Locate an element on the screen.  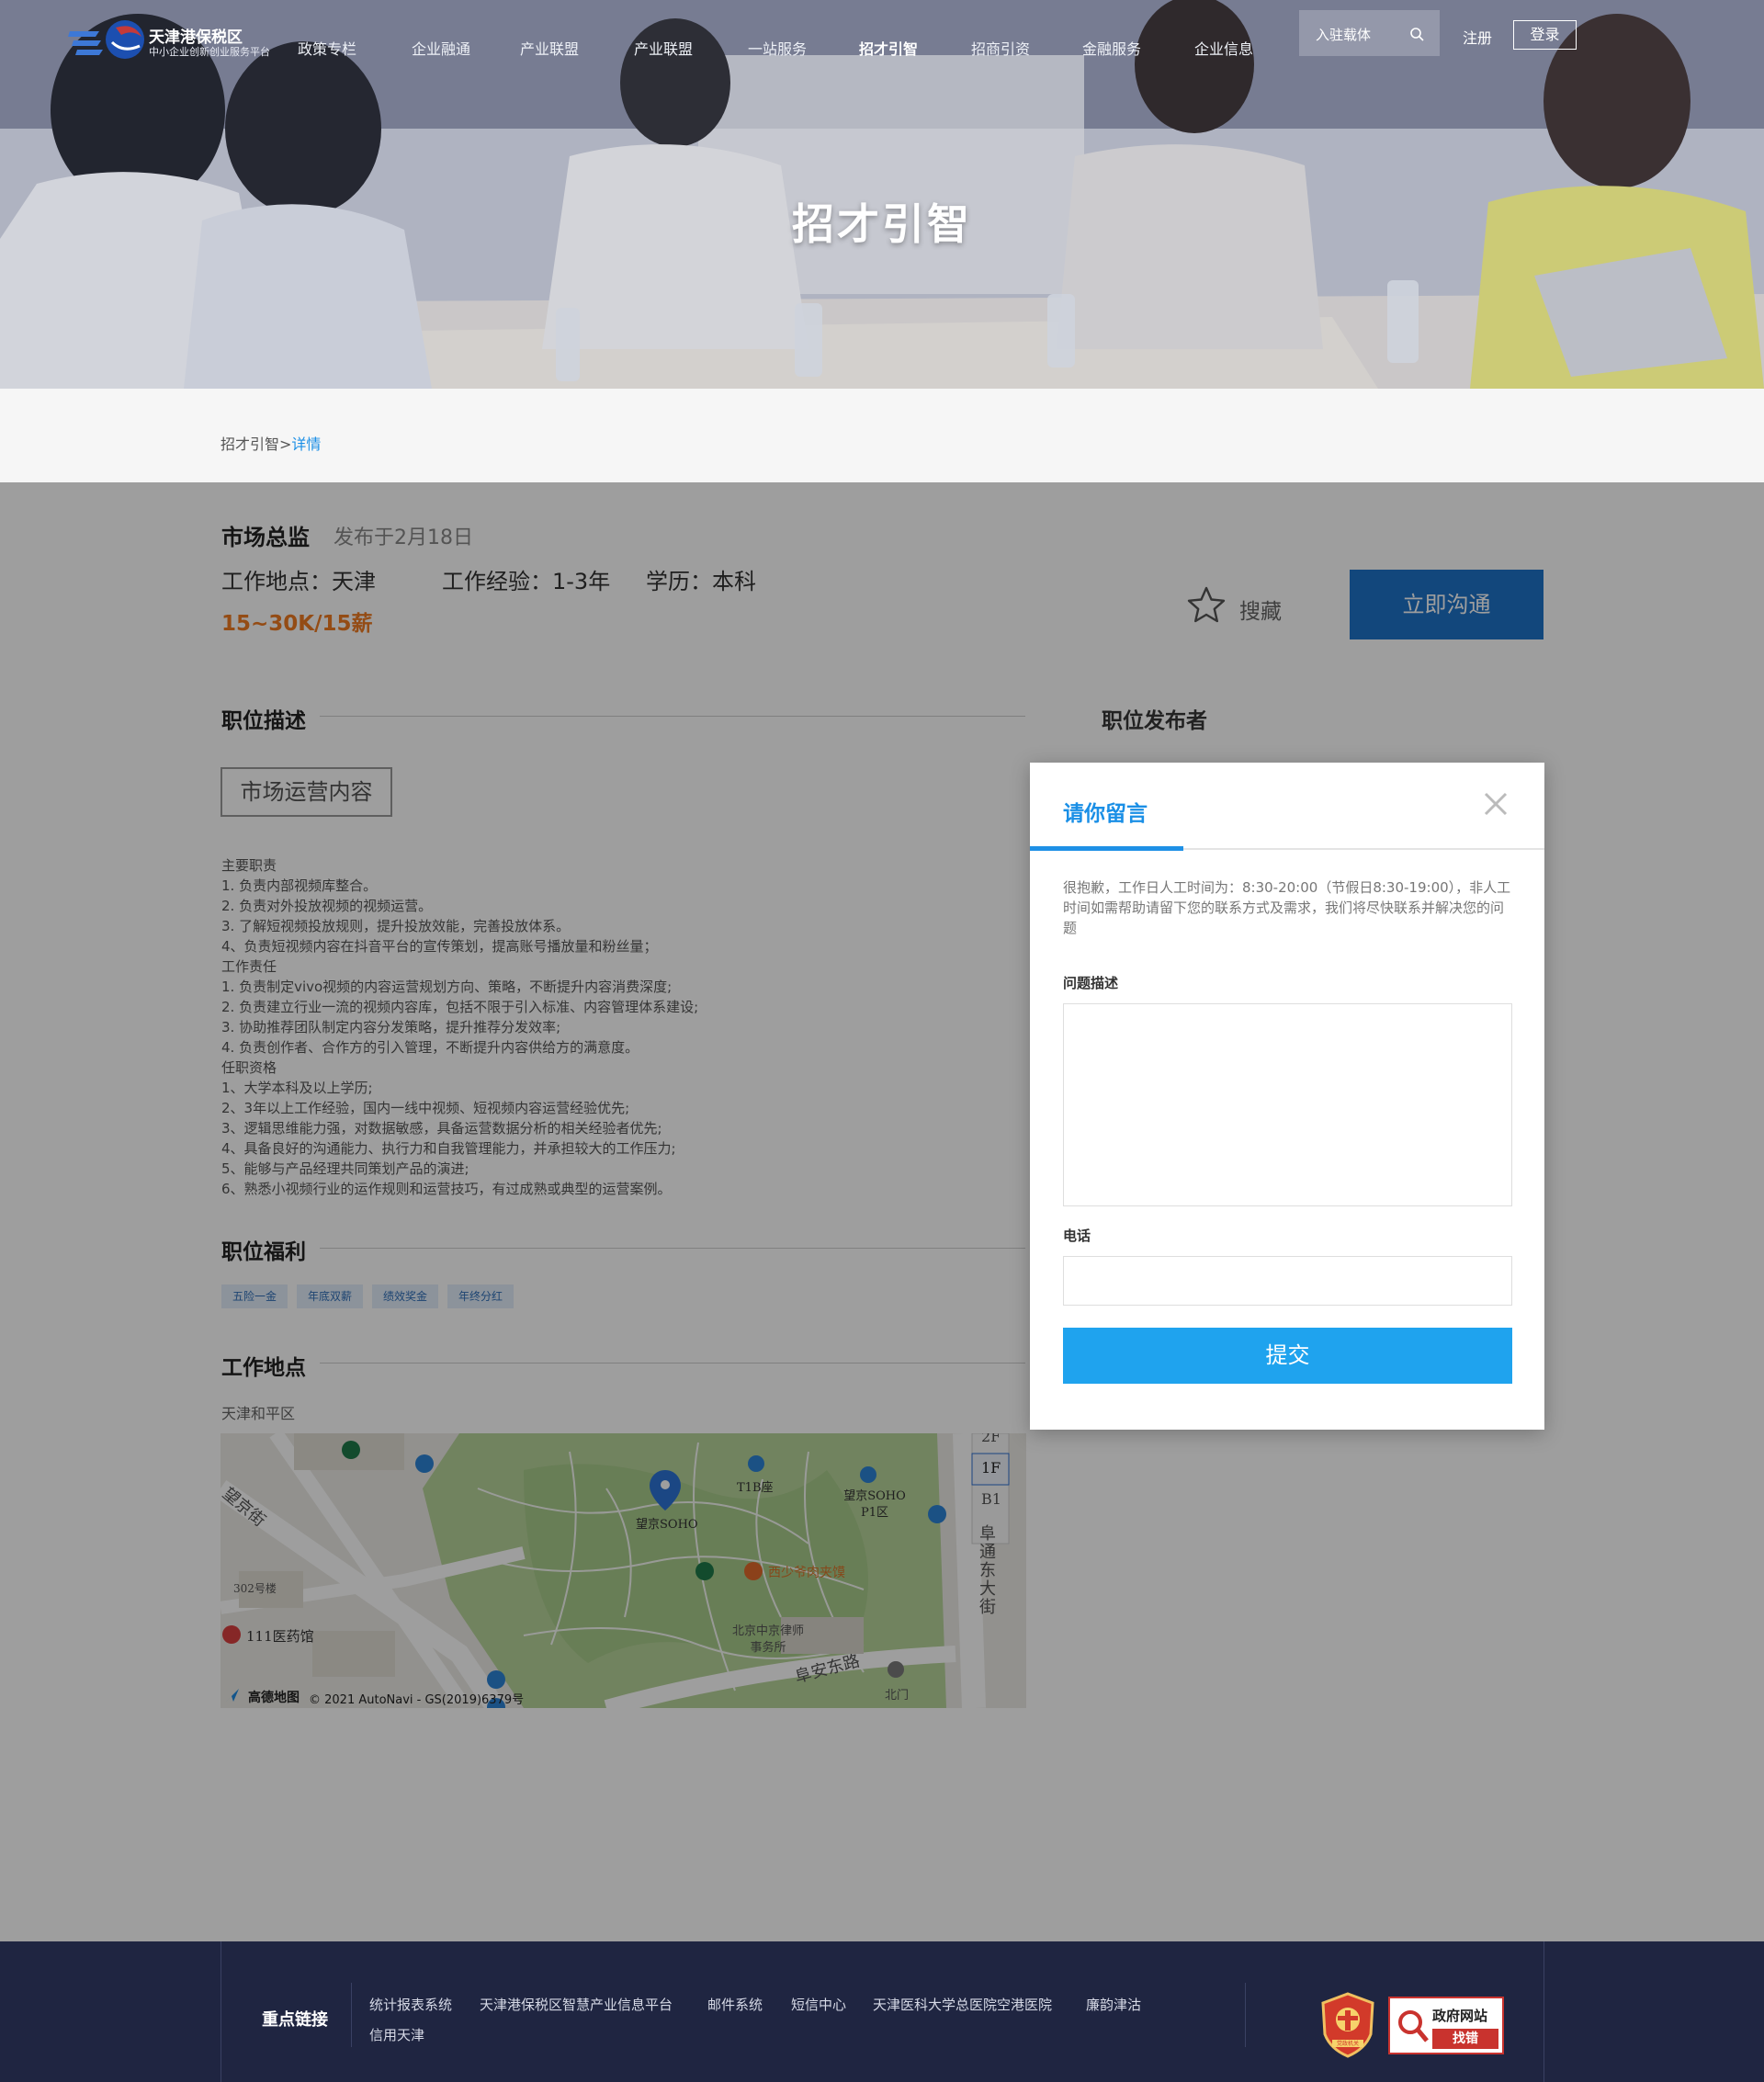
search-input: 入驻载体 is located at coordinates (1369, 33).